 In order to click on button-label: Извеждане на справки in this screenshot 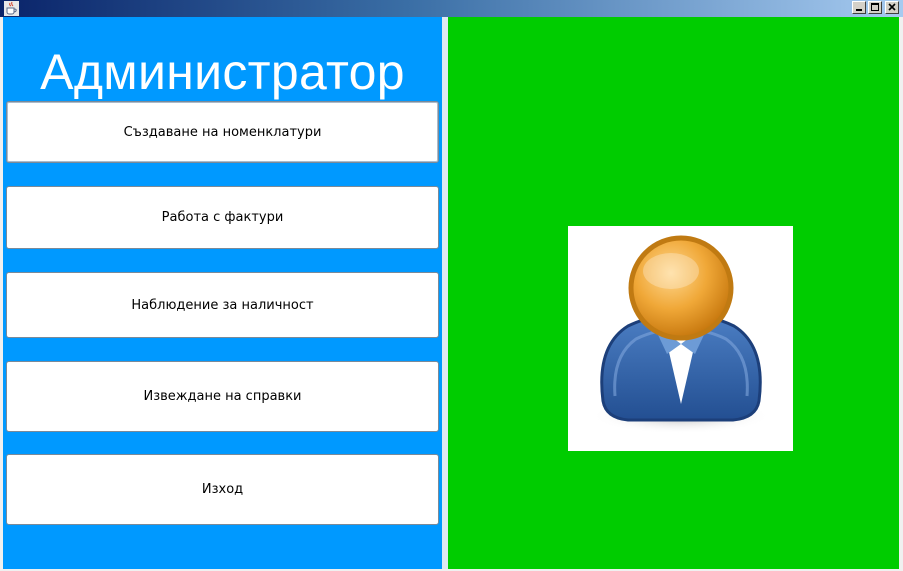, I will do `click(222, 396)`.